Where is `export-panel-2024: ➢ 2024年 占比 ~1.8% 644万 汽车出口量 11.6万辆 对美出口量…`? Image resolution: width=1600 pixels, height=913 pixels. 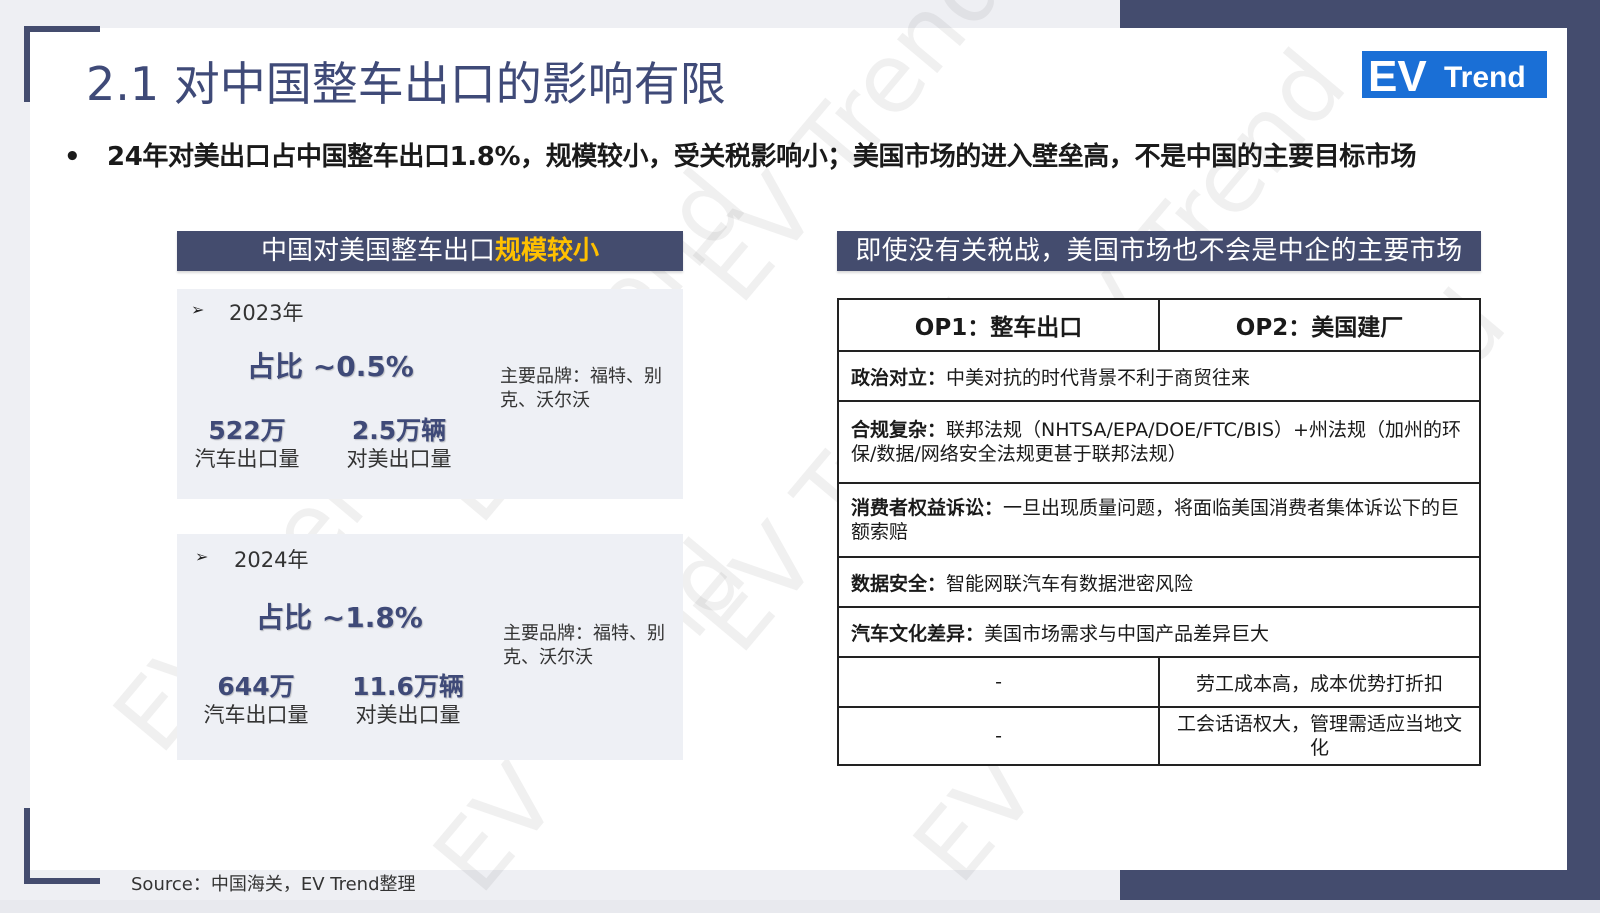
export-panel-2024: ➢ 2024年 占比 ~1.8% 644万 汽车出口量 11.6万辆 对美出口量… is located at coordinates (430, 647).